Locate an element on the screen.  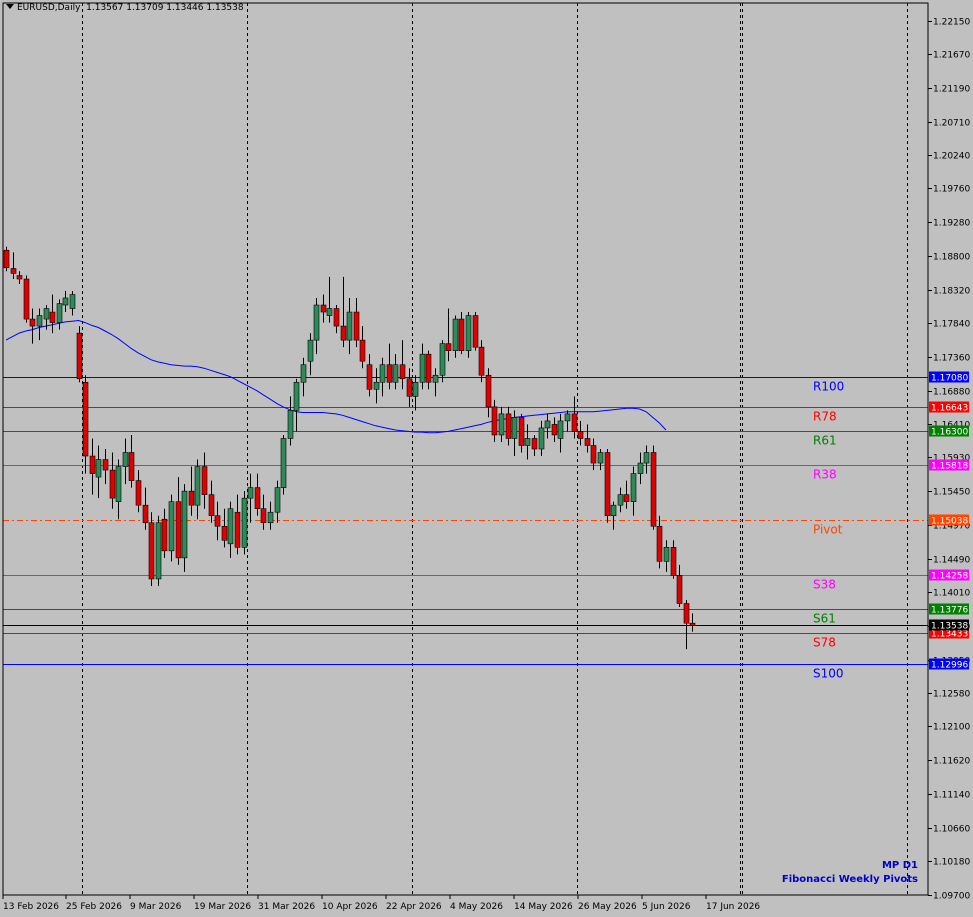
pivot-label-r100: R100 is located at coordinates (828, 387).